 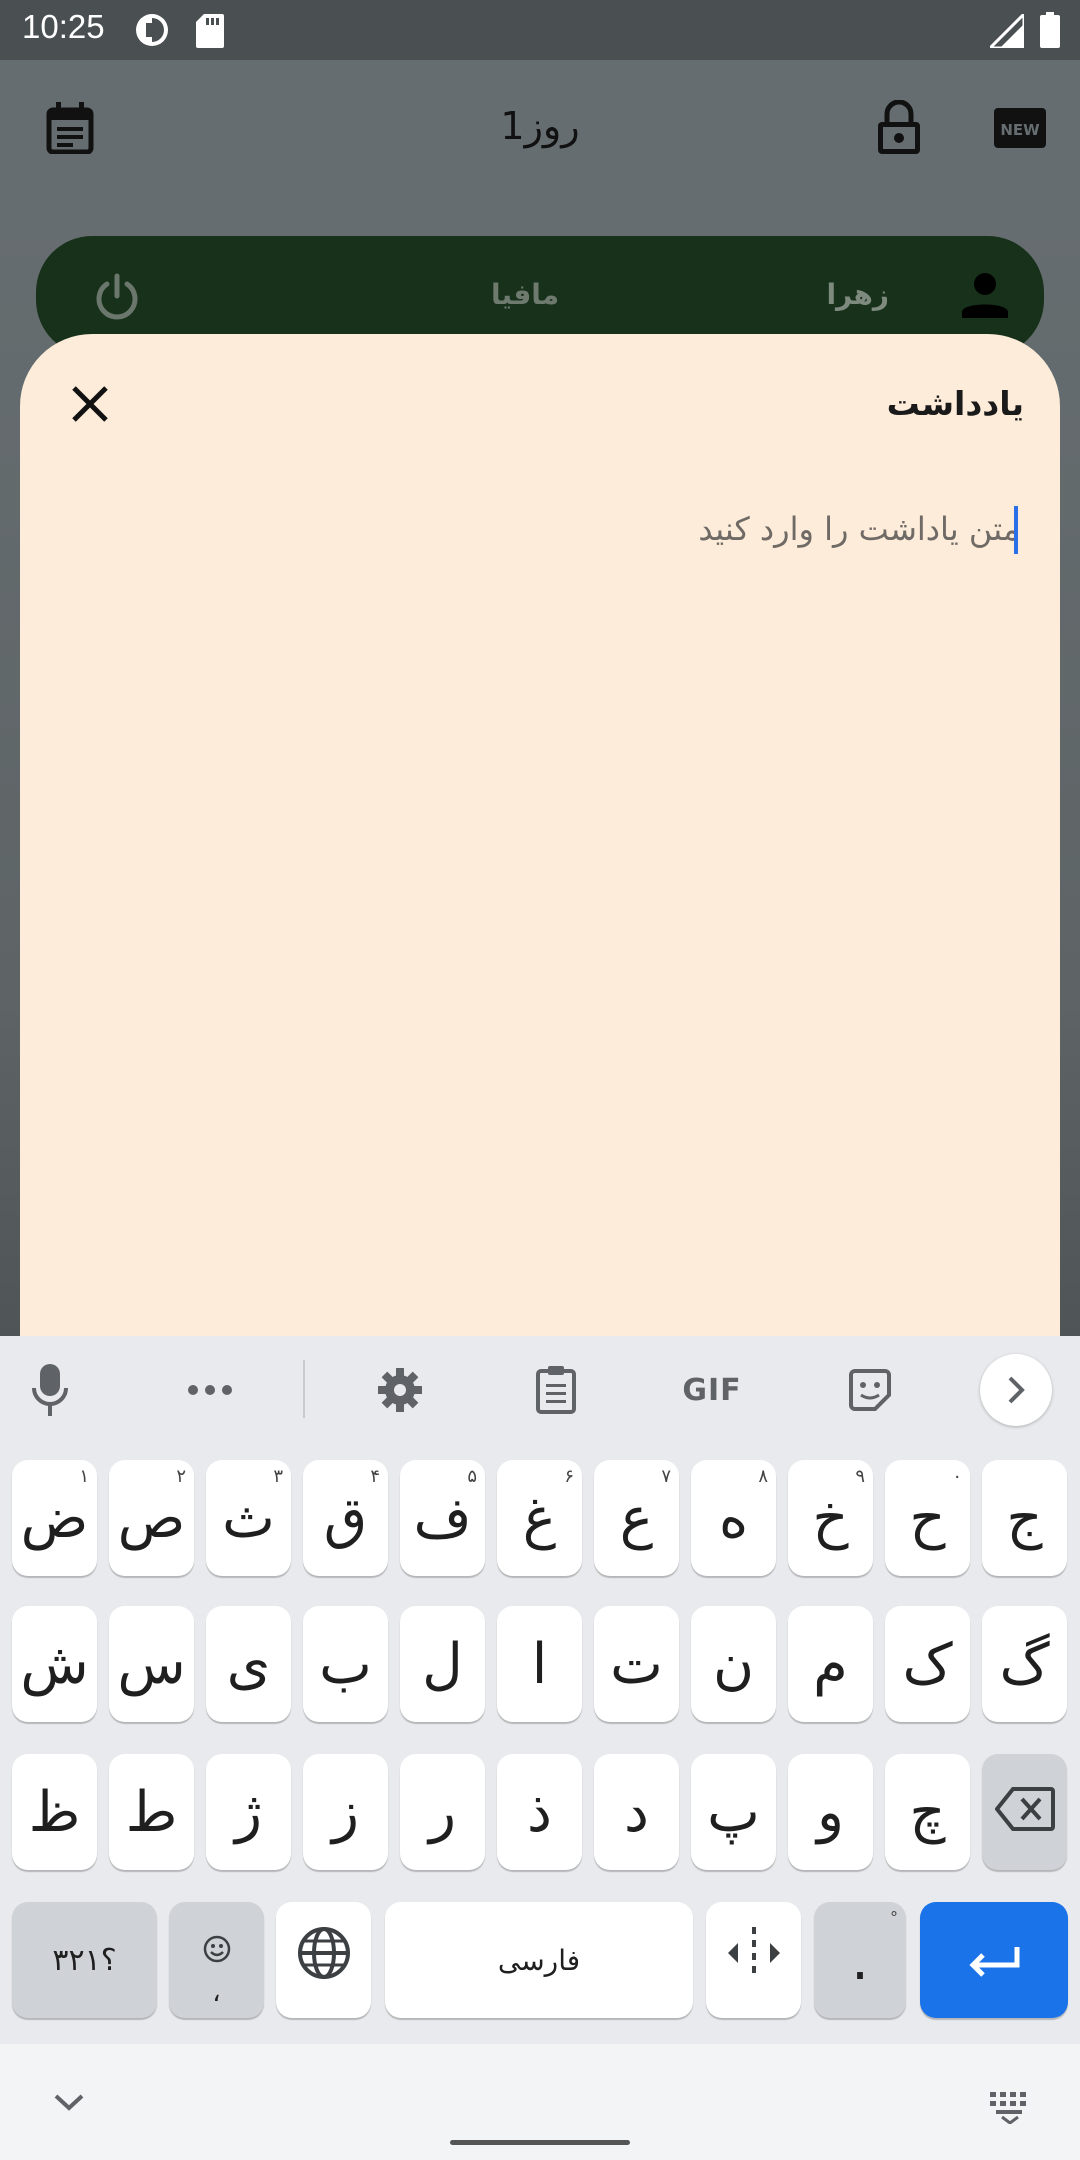 What do you see at coordinates (152, 32) in the screenshot?
I see `app-notification-icon` at bounding box center [152, 32].